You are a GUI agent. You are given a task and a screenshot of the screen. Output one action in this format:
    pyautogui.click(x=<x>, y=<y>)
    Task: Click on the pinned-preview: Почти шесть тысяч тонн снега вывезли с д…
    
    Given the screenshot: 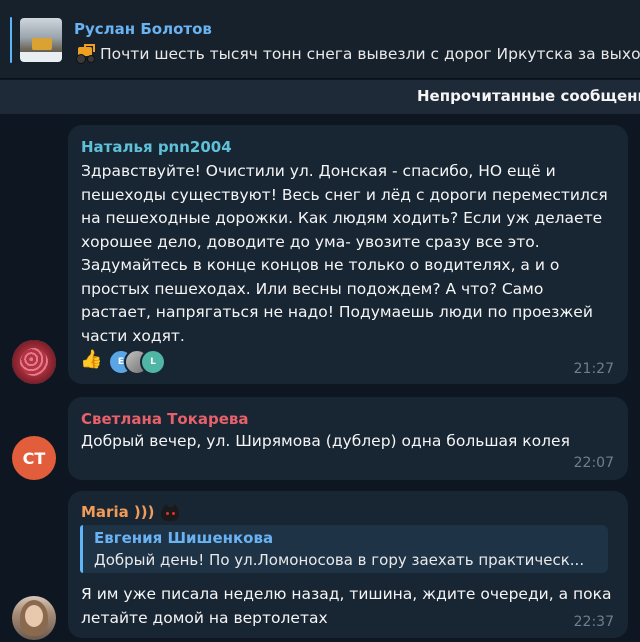 What is the action you would take?
    pyautogui.click(x=357, y=54)
    